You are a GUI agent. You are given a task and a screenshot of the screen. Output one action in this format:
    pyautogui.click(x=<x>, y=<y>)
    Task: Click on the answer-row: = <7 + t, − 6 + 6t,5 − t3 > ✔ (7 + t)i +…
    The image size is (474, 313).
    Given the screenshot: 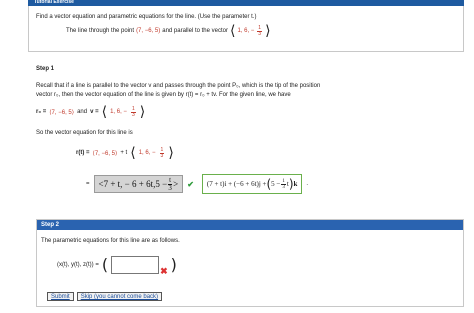 What is the action you would take?
    pyautogui.click(x=197, y=184)
    